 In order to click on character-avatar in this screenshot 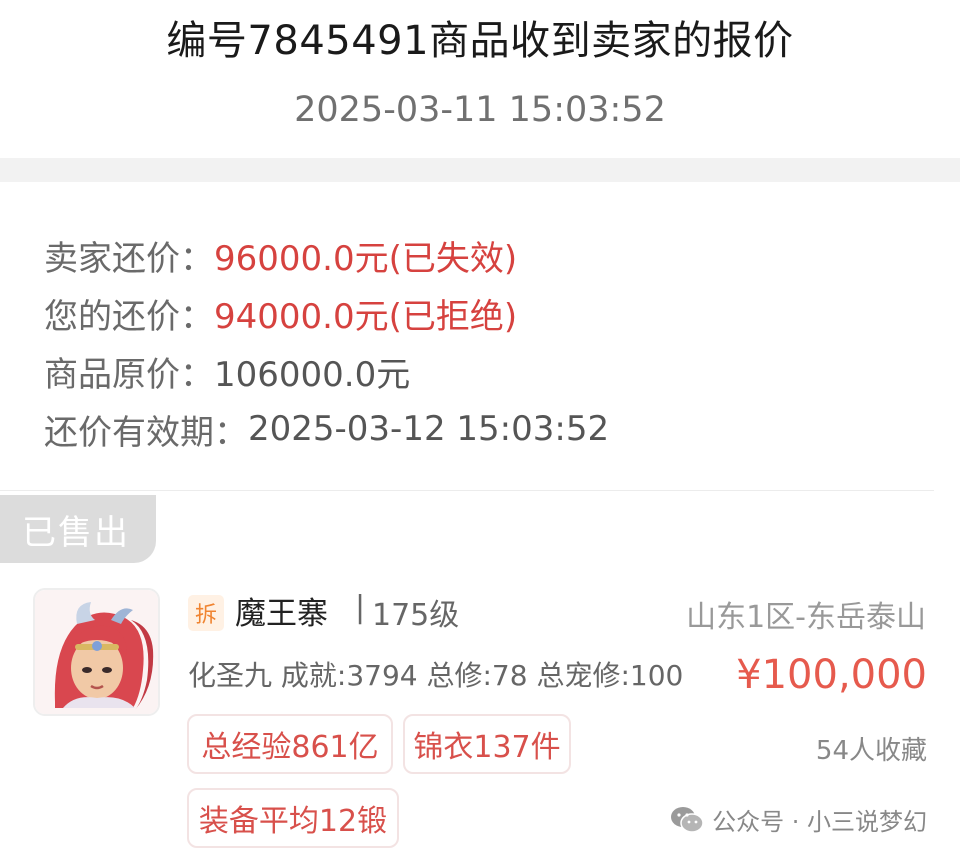, I will do `click(96, 652)`.